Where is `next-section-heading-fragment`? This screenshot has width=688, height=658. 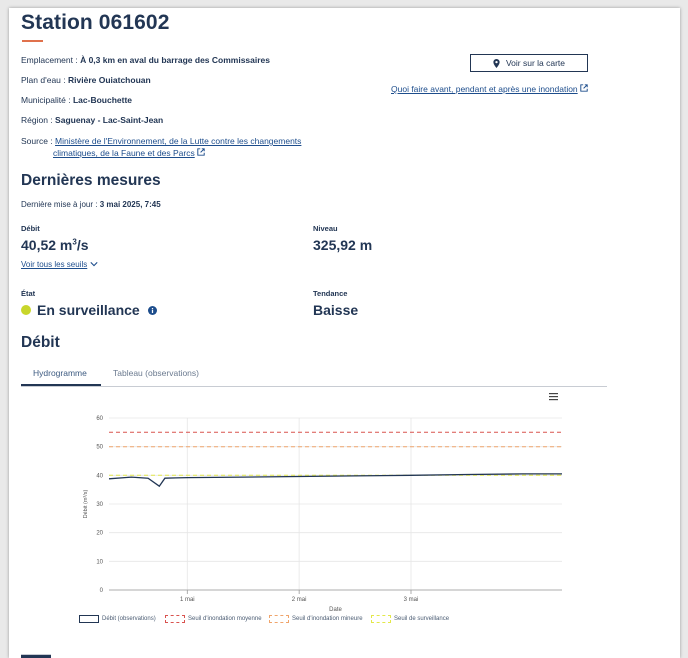 next-section-heading-fragment is located at coordinates (36, 656).